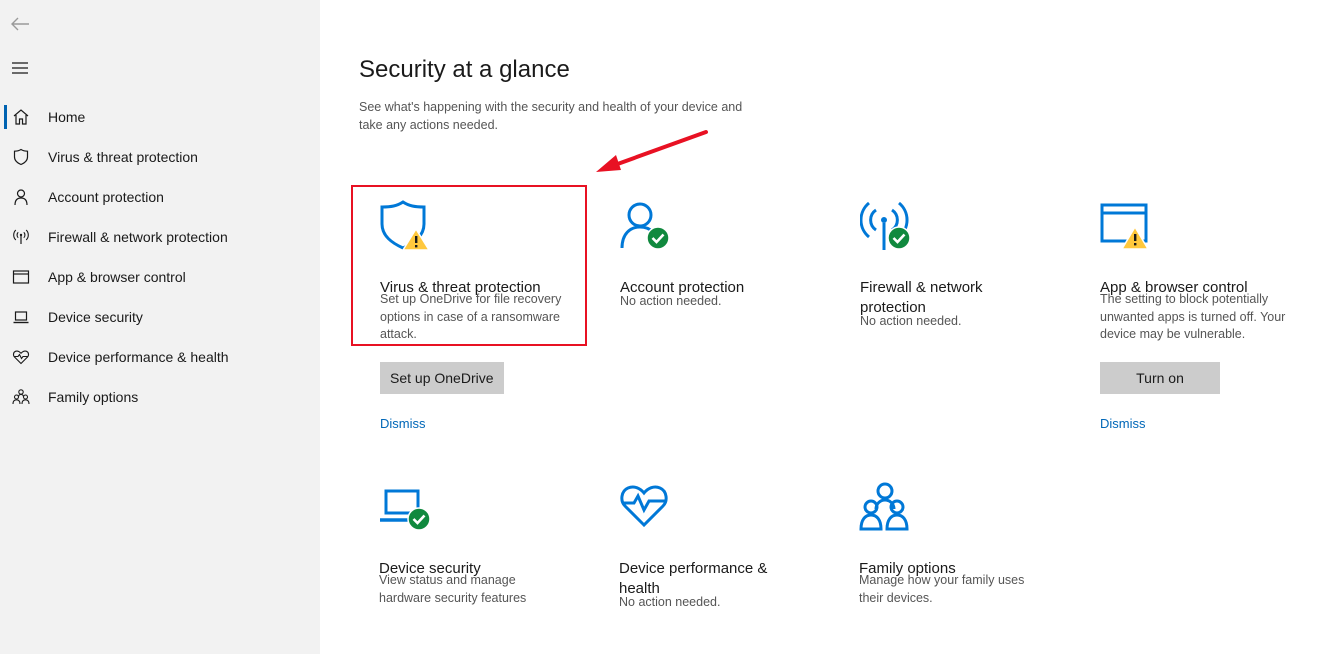  What do you see at coordinates (645, 226) in the screenshot?
I see `person-check-icon` at bounding box center [645, 226].